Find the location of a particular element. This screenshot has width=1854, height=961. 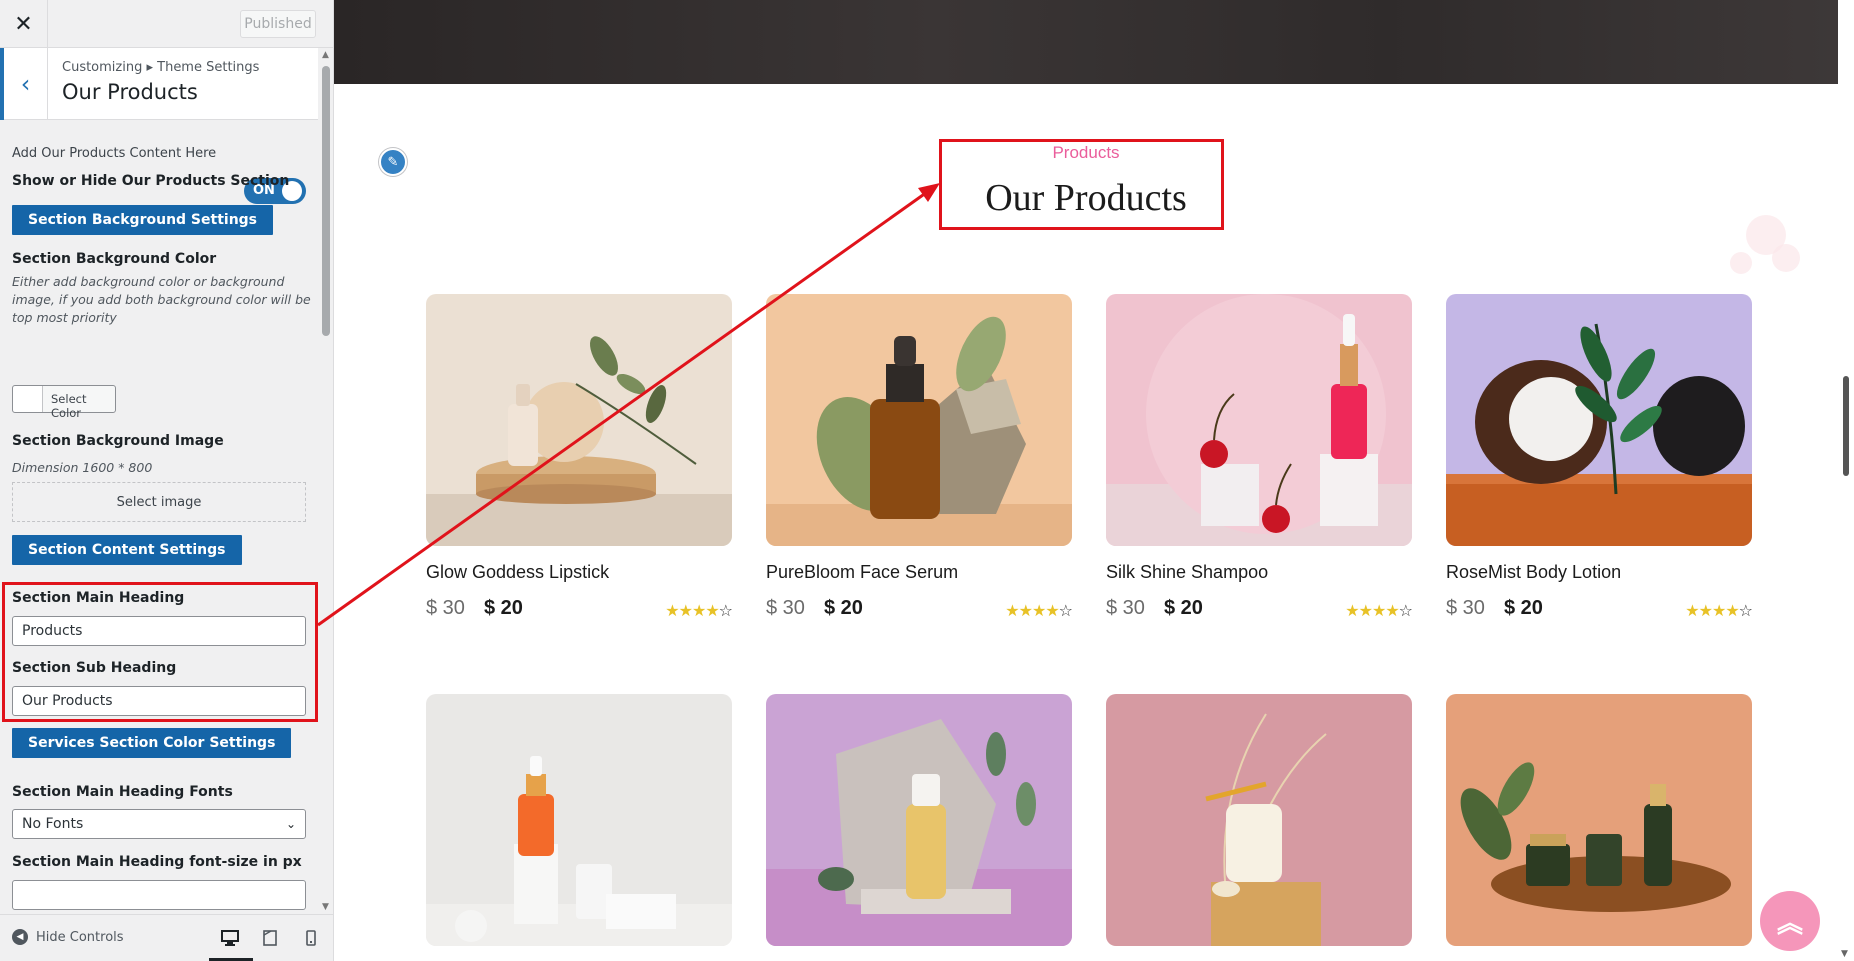

select-color-button: Select Color is located at coordinates (64, 402).